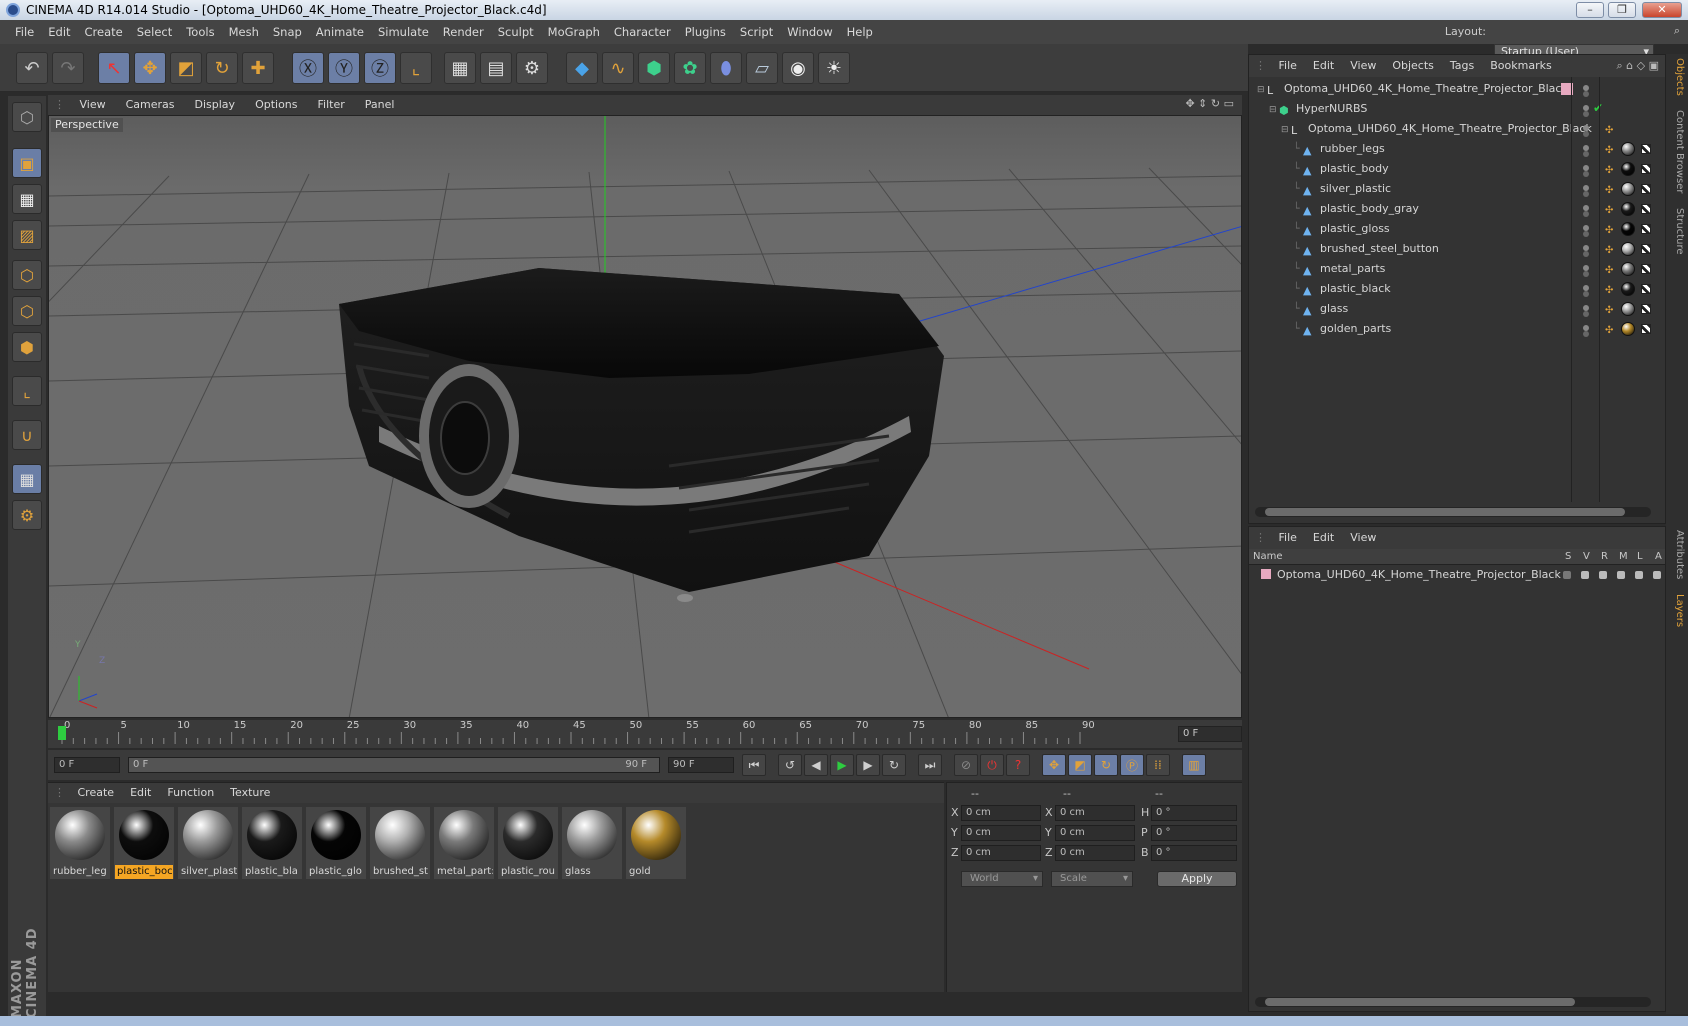 This screenshot has height=1026, width=1688. What do you see at coordinates (1590, 10) in the screenshot?
I see `minimize-button: –` at bounding box center [1590, 10].